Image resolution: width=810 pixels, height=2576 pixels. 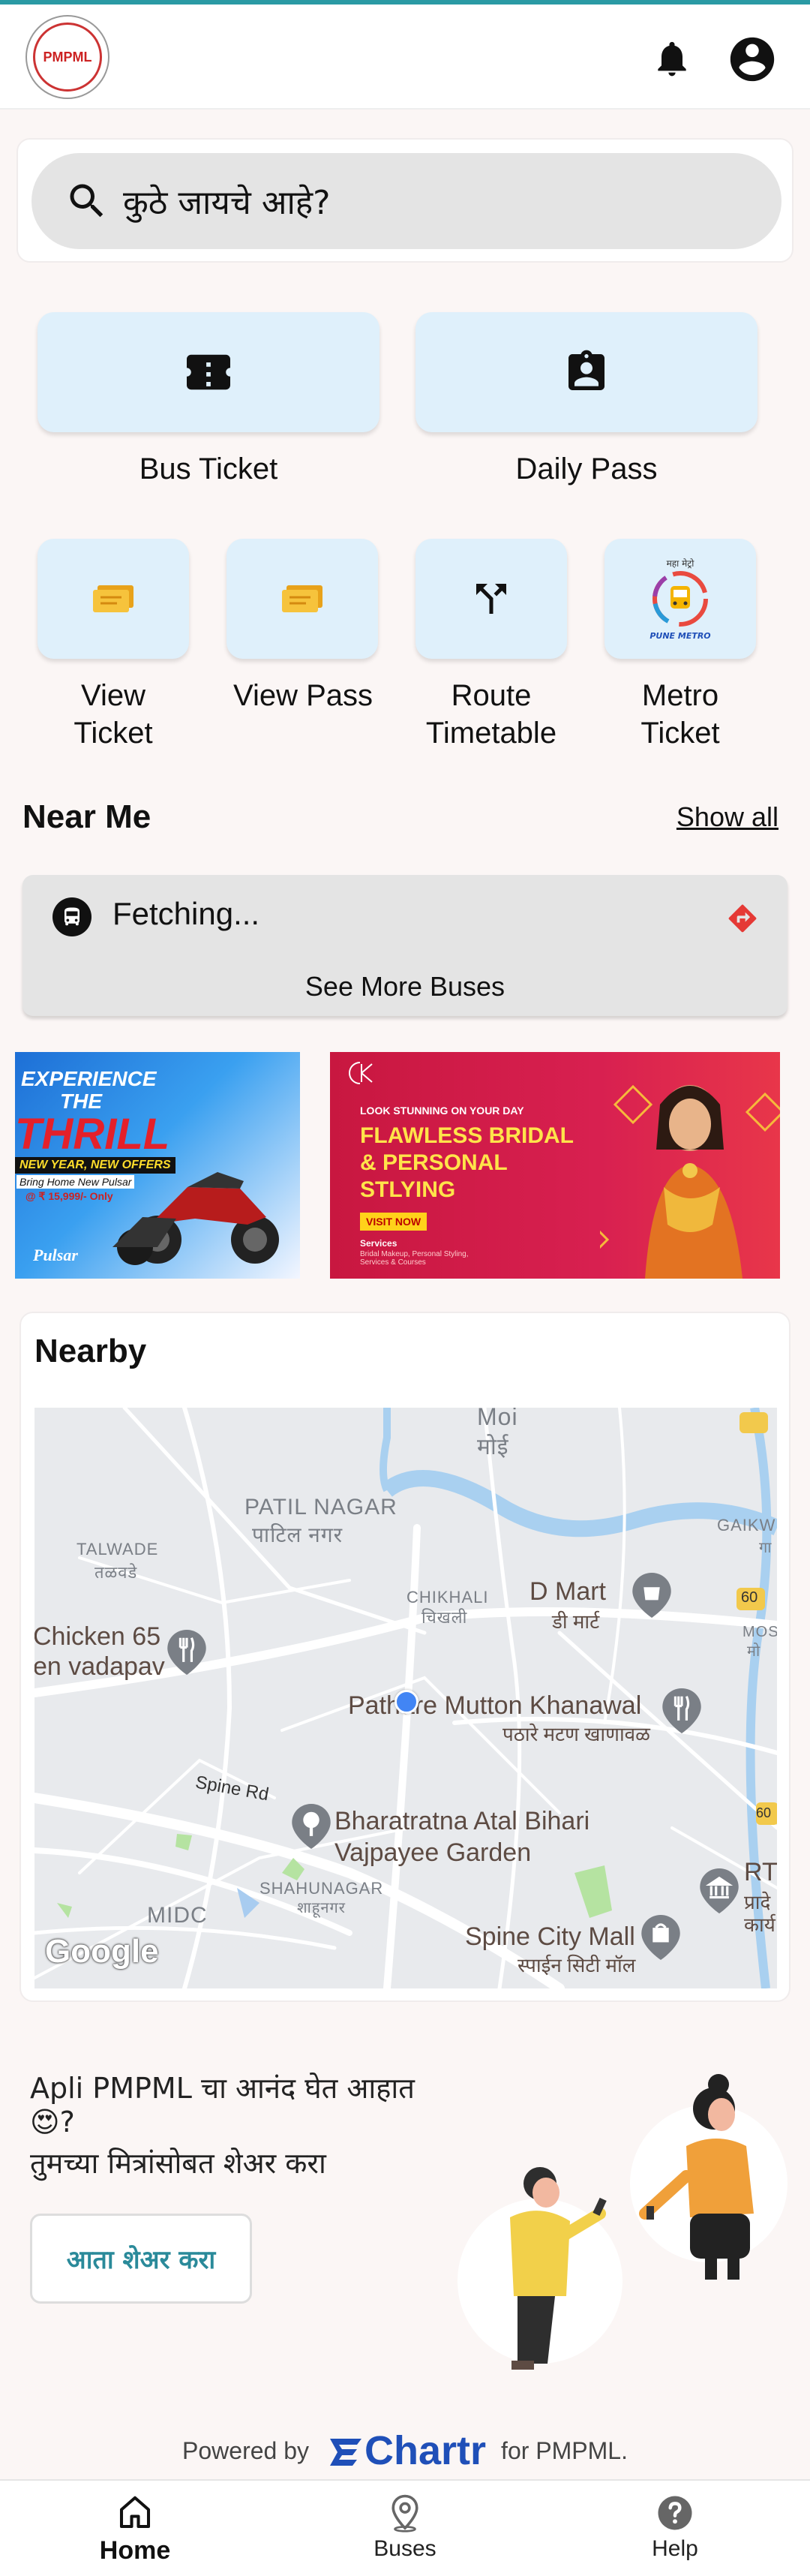 I want to click on bus-ticket-button, so click(x=209, y=372).